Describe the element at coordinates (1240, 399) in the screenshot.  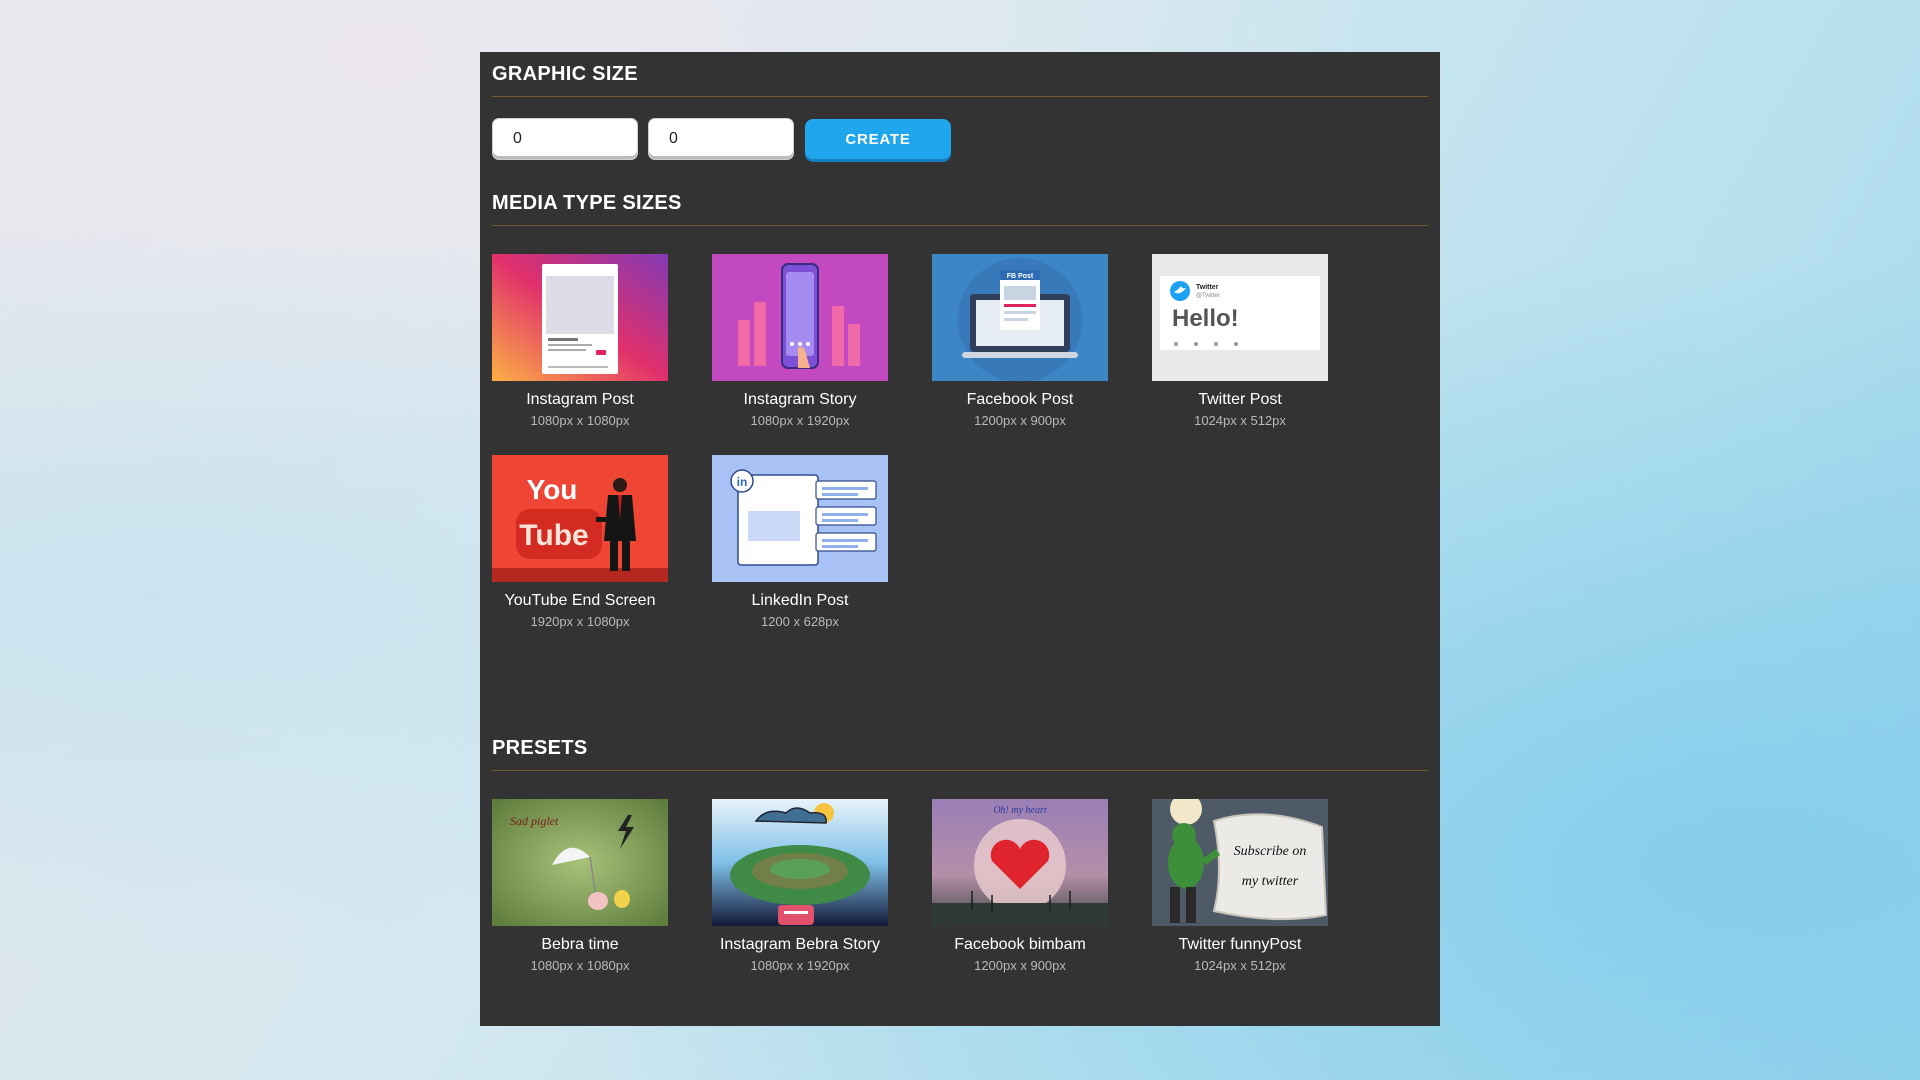
I see `media-card-name: Twitter Post` at that location.